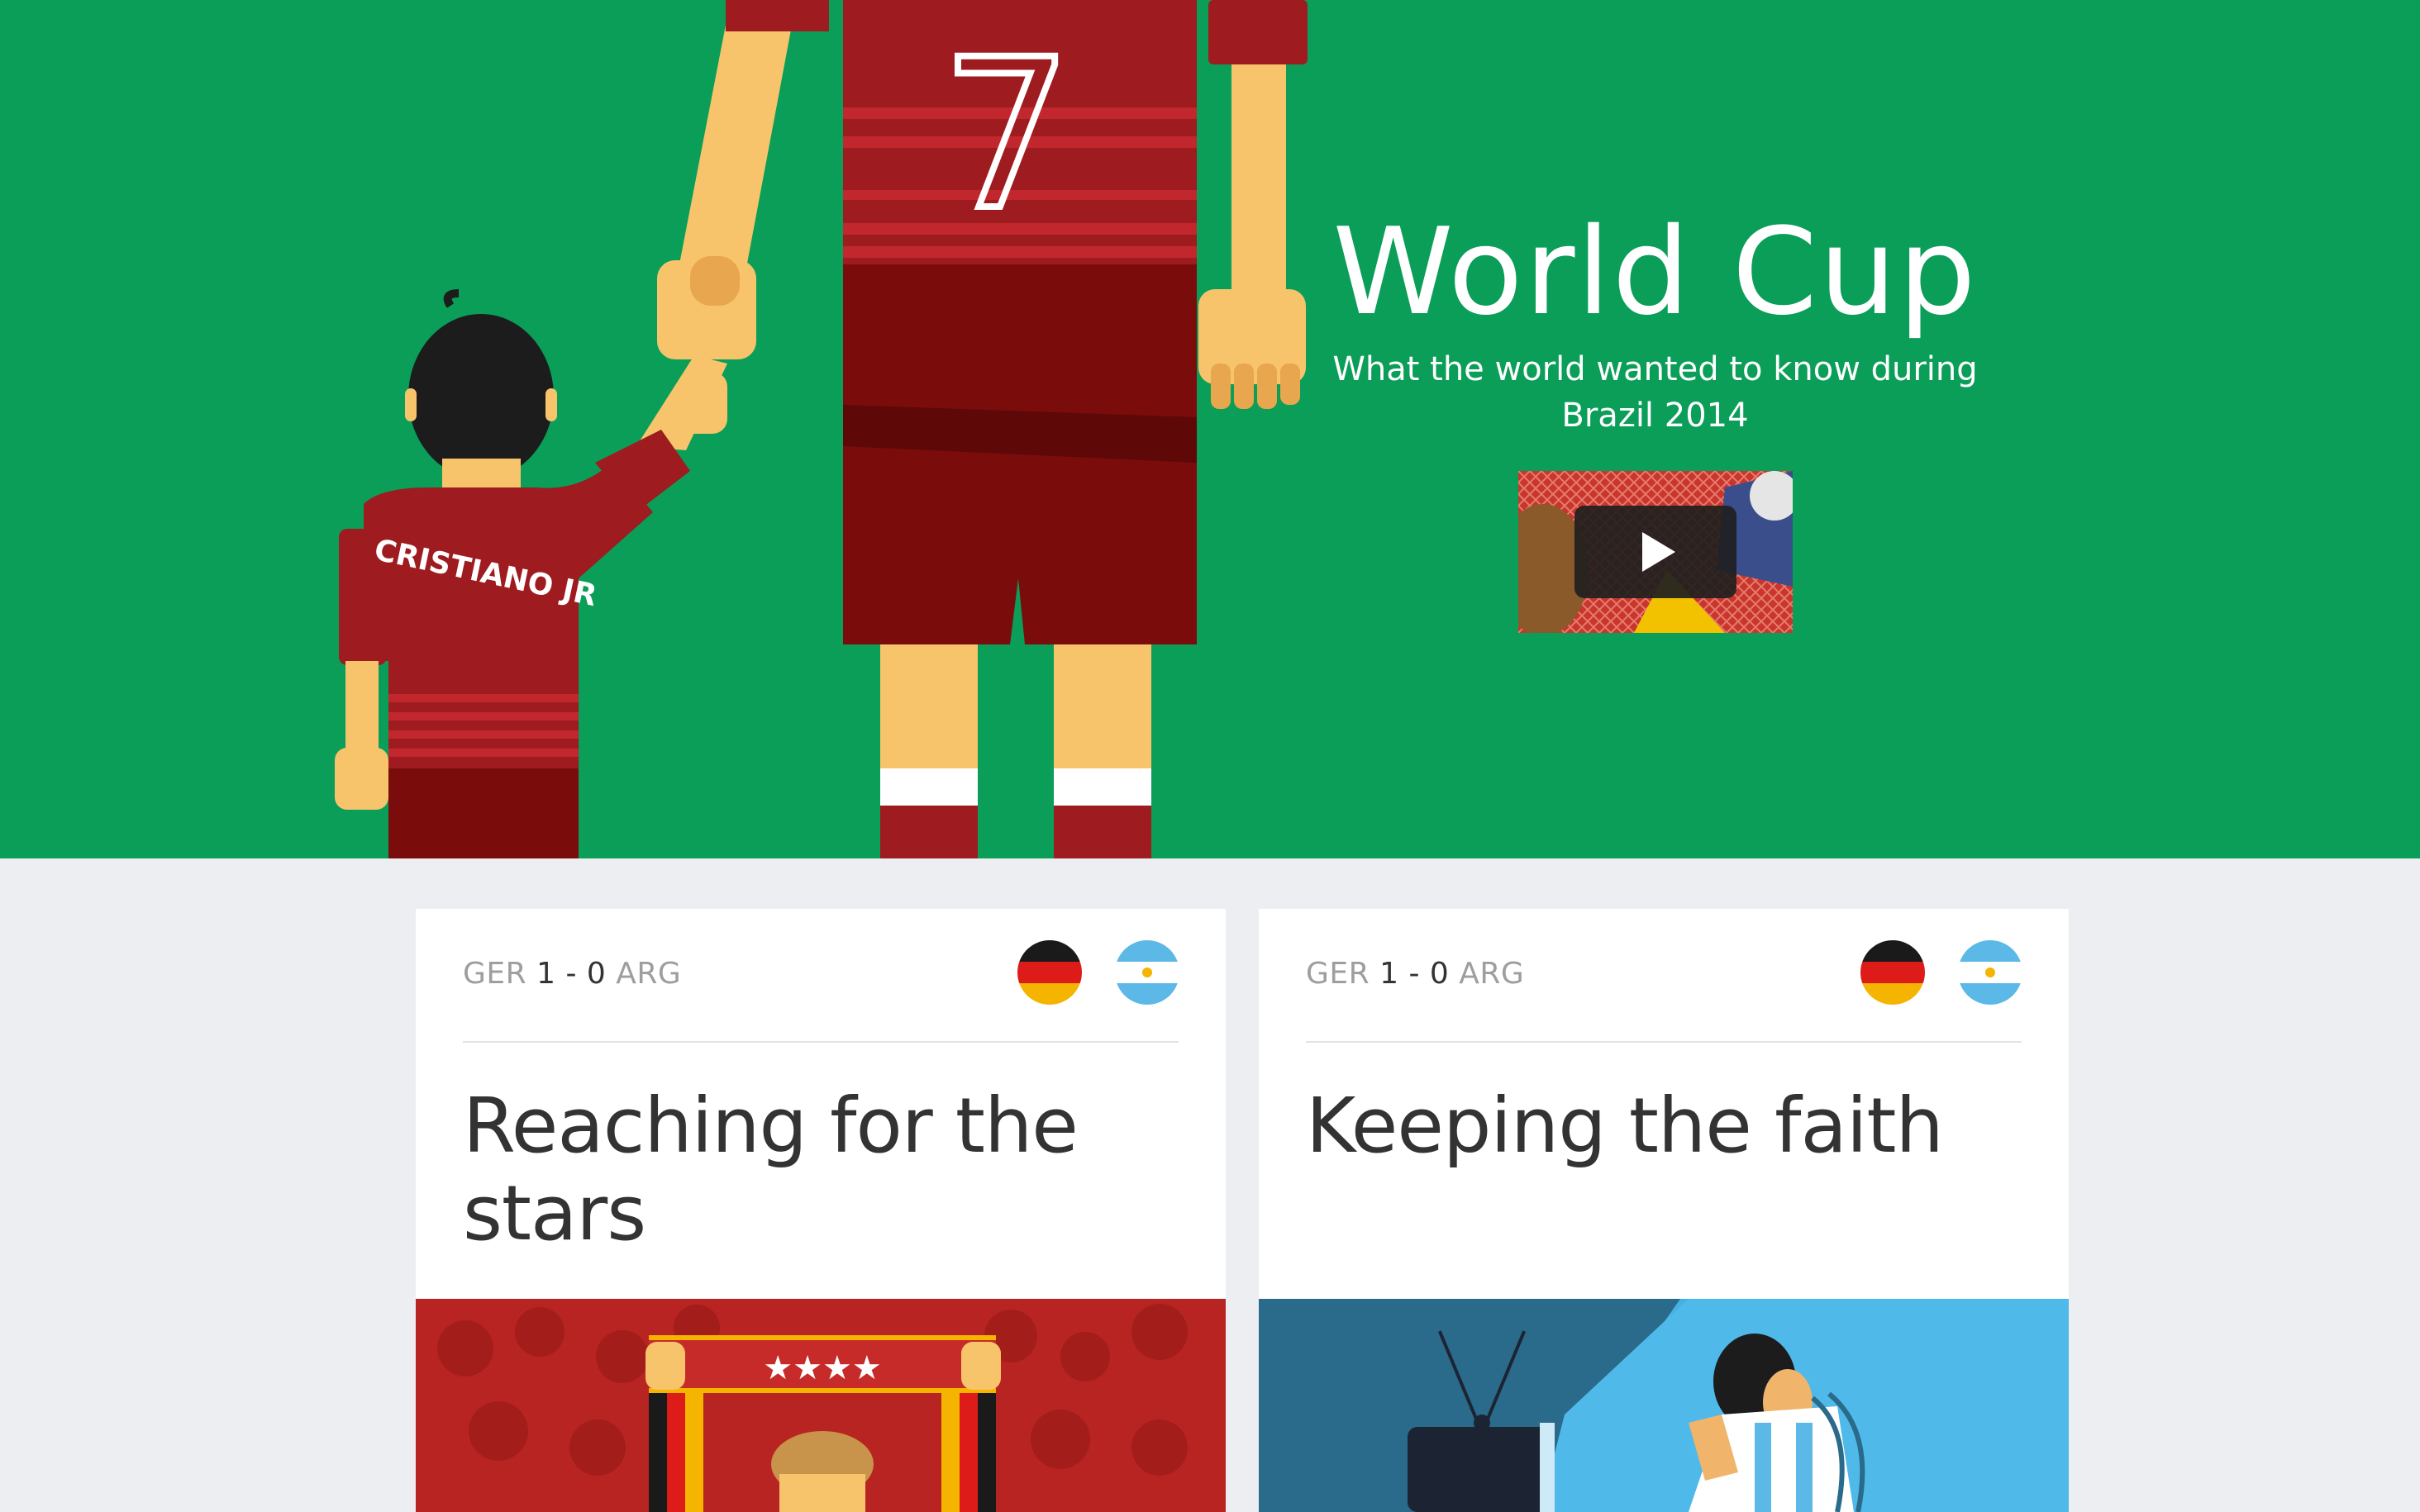 The width and height of the screenshot is (2420, 1512). What do you see at coordinates (1656, 552) in the screenshot?
I see `video-thumbnail` at bounding box center [1656, 552].